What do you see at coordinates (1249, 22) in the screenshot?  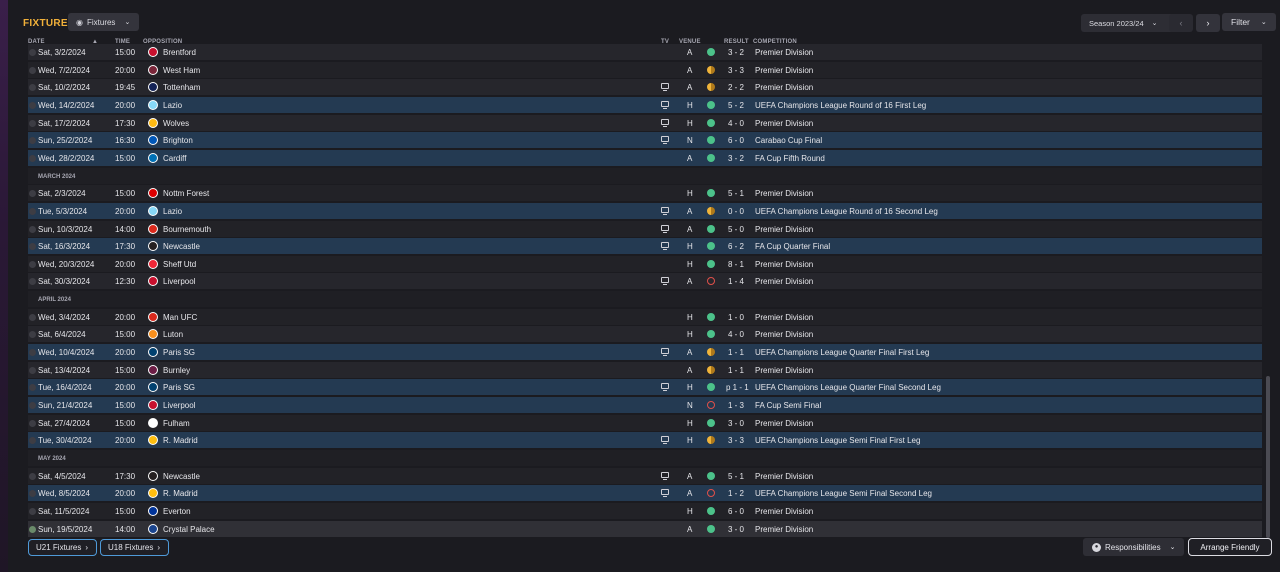 I see `filter-button: Filter ⌄` at bounding box center [1249, 22].